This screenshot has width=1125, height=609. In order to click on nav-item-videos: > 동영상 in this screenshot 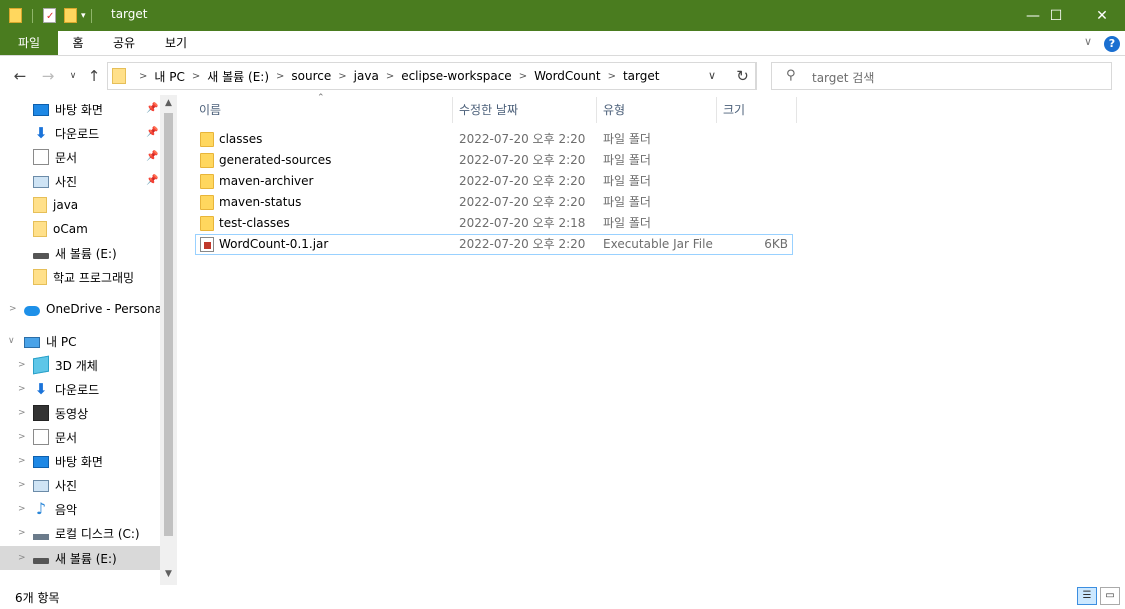, I will do `click(80, 413)`.